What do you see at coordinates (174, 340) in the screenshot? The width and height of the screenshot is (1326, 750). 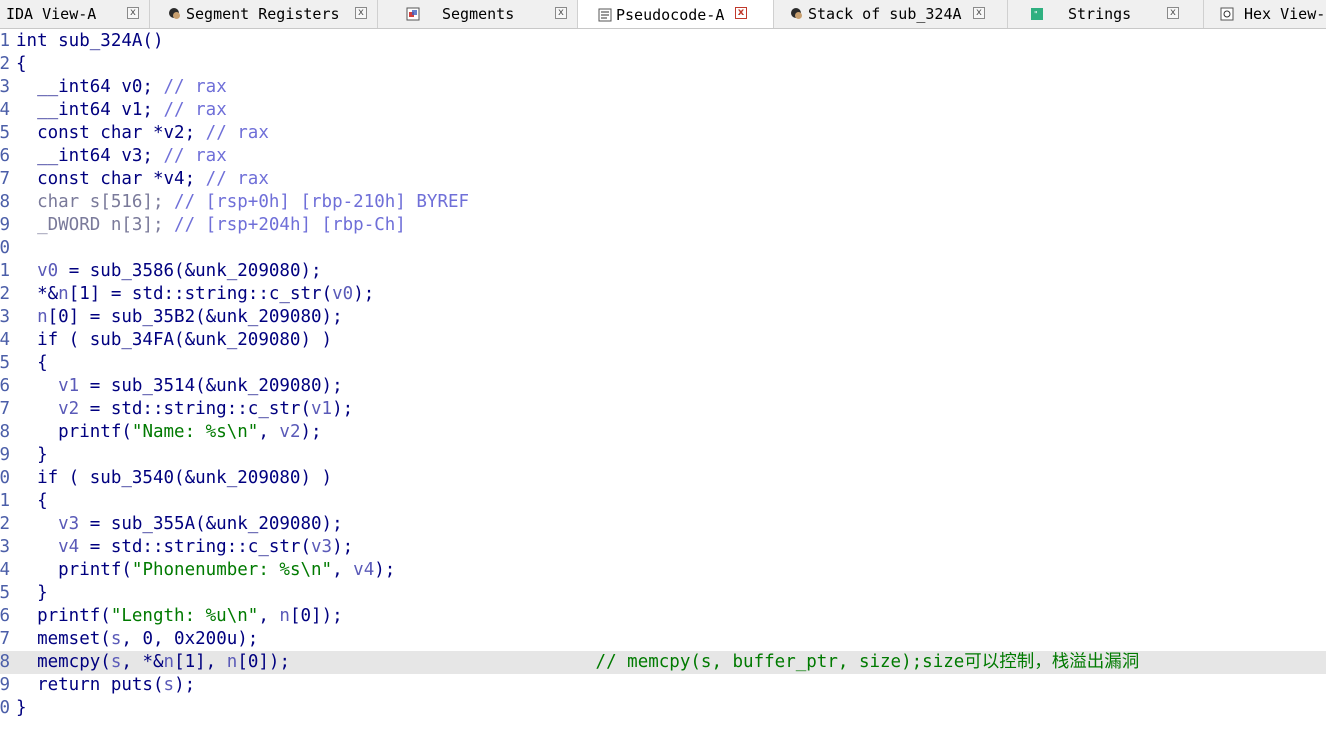 I see `code-text: if ( sub_34FA(&unk_209080) )` at bounding box center [174, 340].